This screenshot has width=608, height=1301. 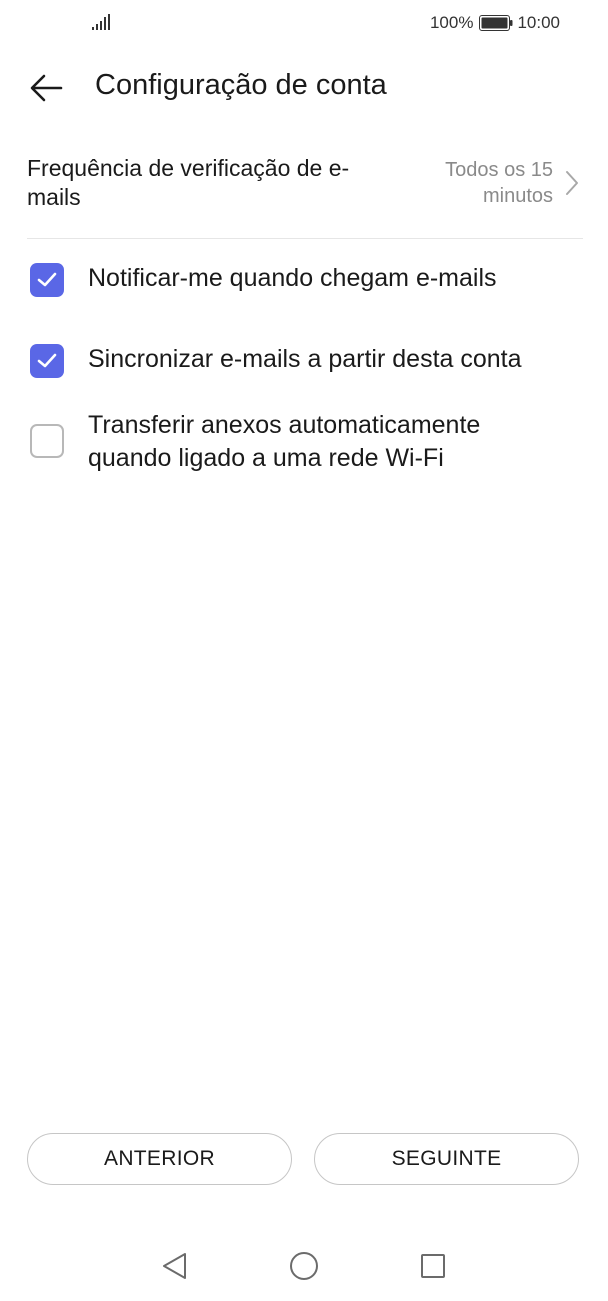 I want to click on check-frequency-label: Frequência de verificação de e-mails, so click(x=188, y=182).